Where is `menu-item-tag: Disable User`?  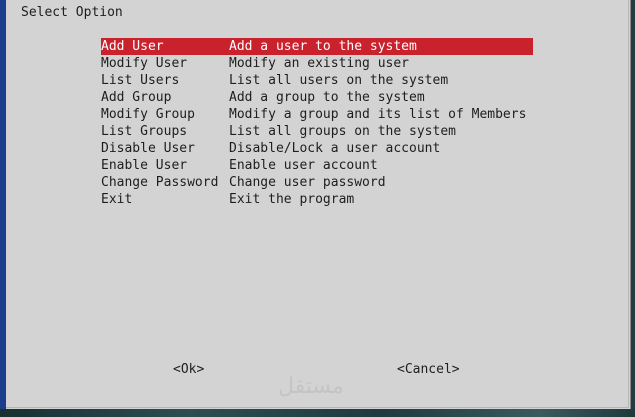 menu-item-tag: Disable User is located at coordinates (148, 148).